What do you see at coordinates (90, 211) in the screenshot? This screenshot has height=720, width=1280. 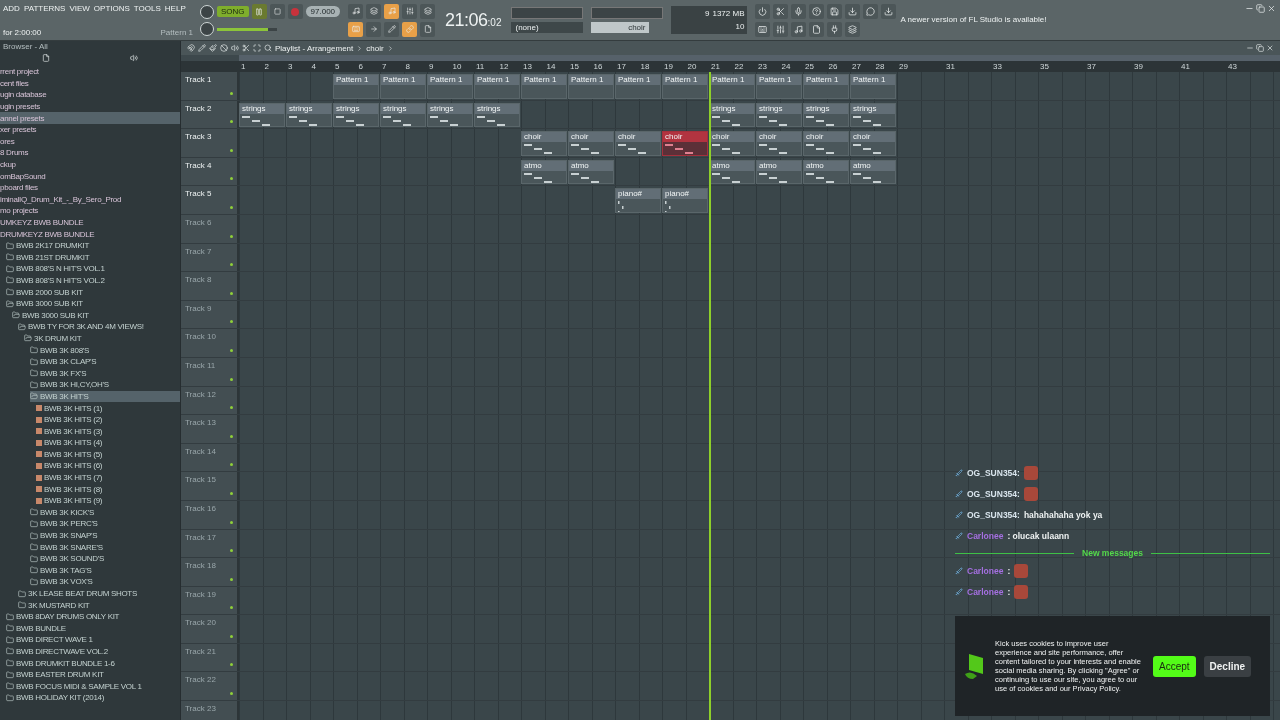 I see `browser-item: mo projects` at bounding box center [90, 211].